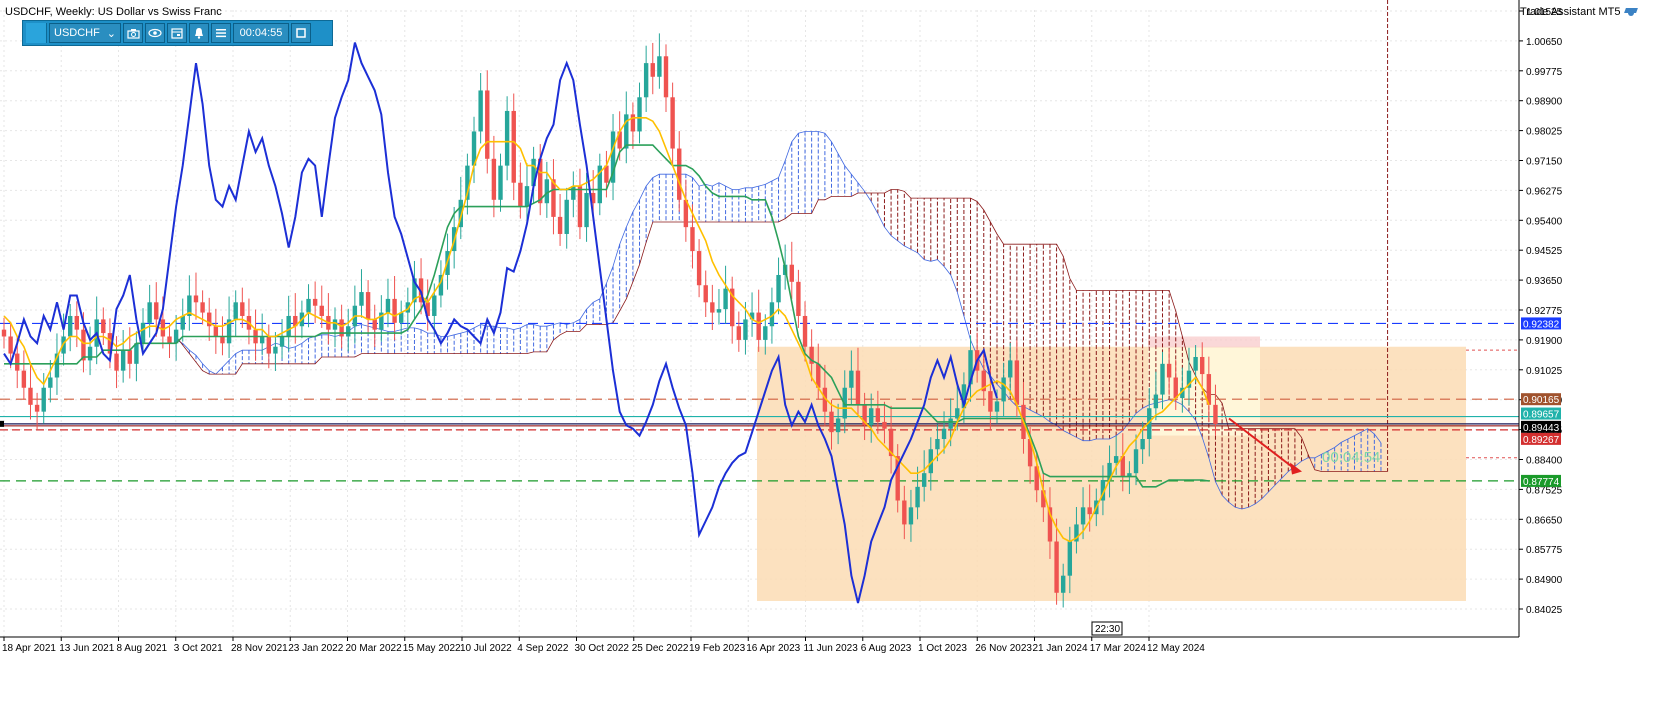 The height and width of the screenshot is (705, 1679). Describe the element at coordinates (717, 648) in the screenshot. I see `x-tick-label: 19 Feb 2023` at that location.